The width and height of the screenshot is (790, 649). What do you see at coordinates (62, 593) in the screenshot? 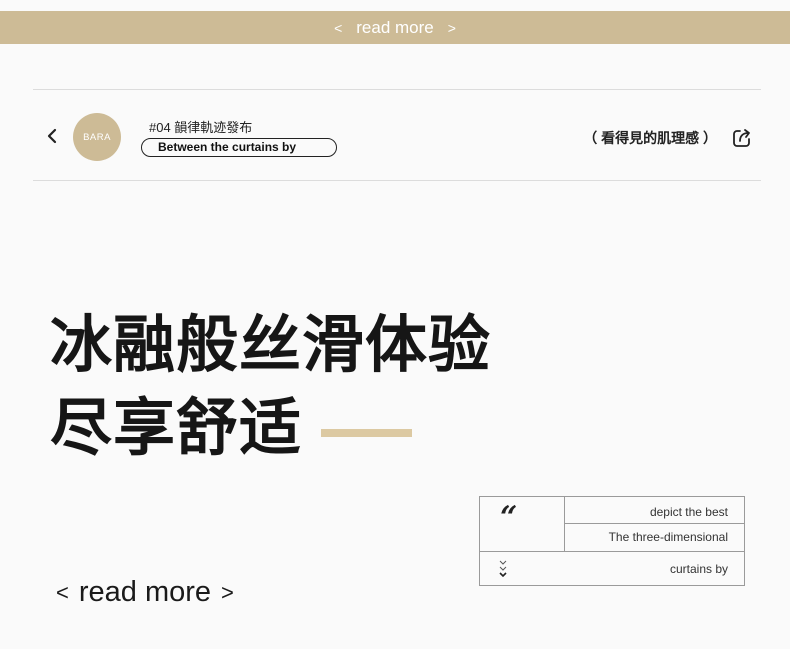
I see `read-more-prev-chevron-icon: <` at bounding box center [62, 593].